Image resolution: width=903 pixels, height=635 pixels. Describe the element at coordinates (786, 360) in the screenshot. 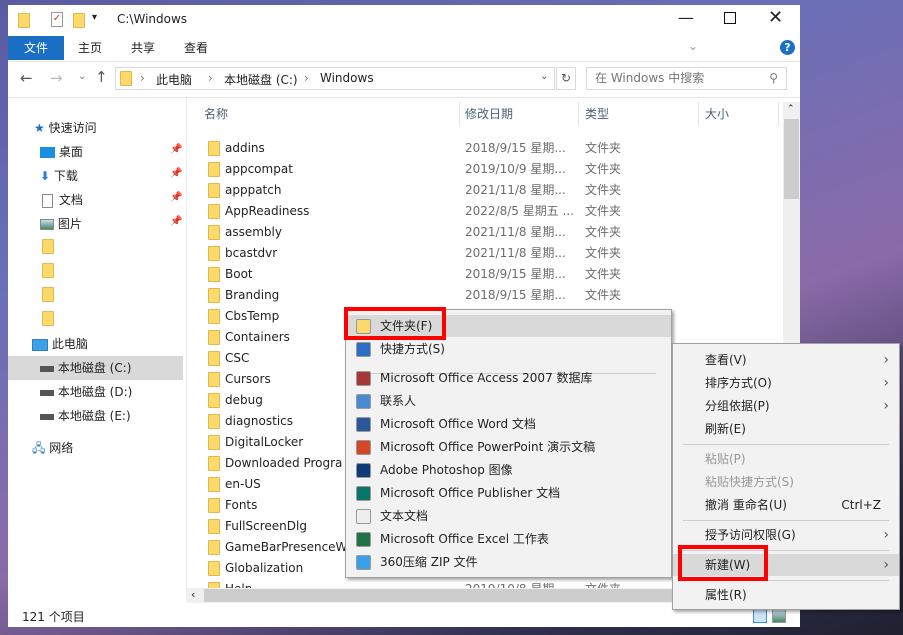

I see `menu-item-view: 查看(V) ›` at that location.